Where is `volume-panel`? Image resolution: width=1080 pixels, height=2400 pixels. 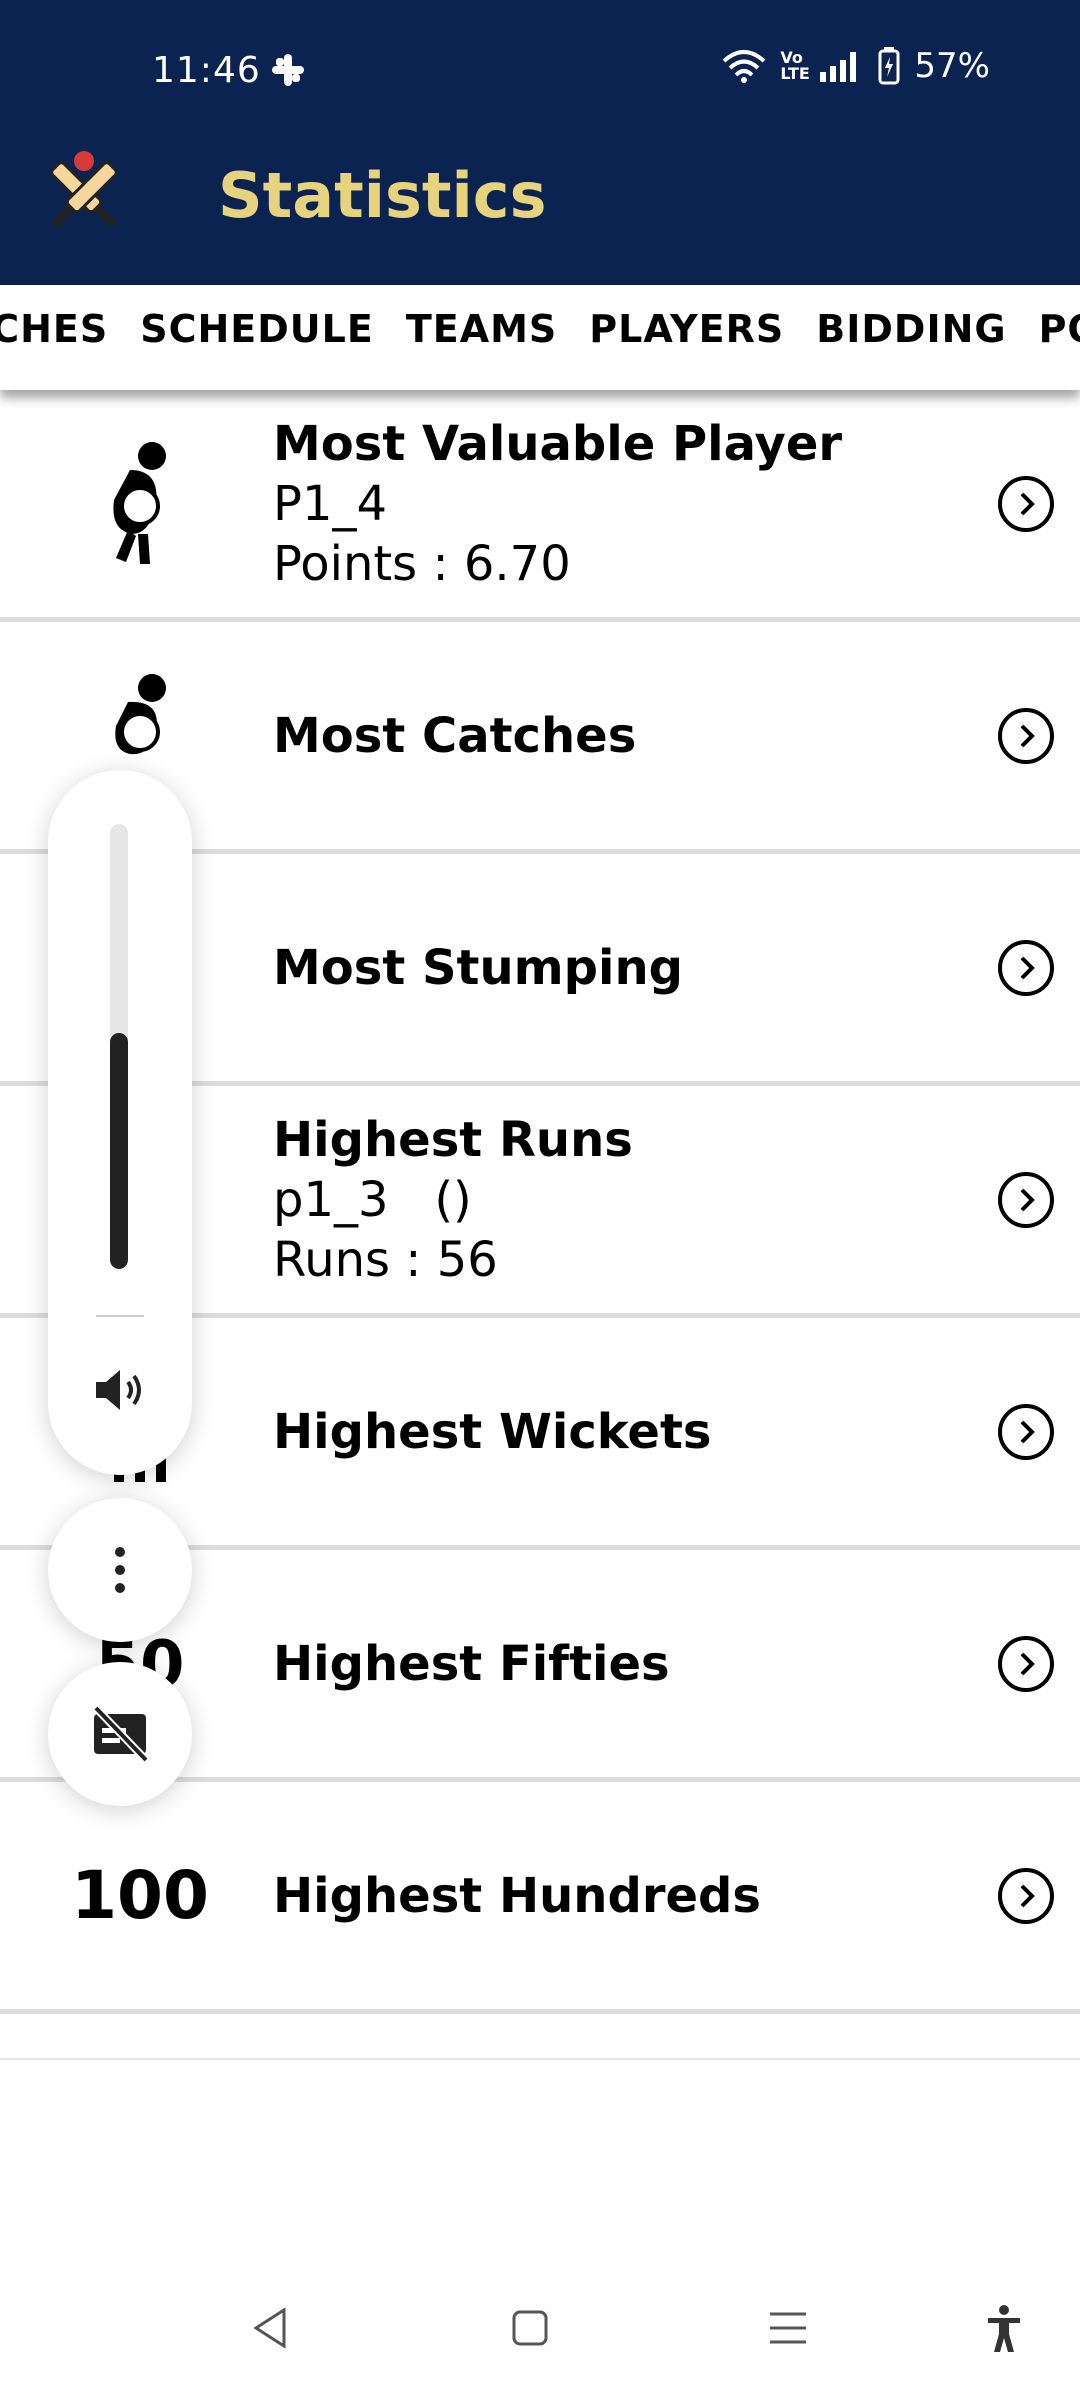
volume-panel is located at coordinates (120, 1122).